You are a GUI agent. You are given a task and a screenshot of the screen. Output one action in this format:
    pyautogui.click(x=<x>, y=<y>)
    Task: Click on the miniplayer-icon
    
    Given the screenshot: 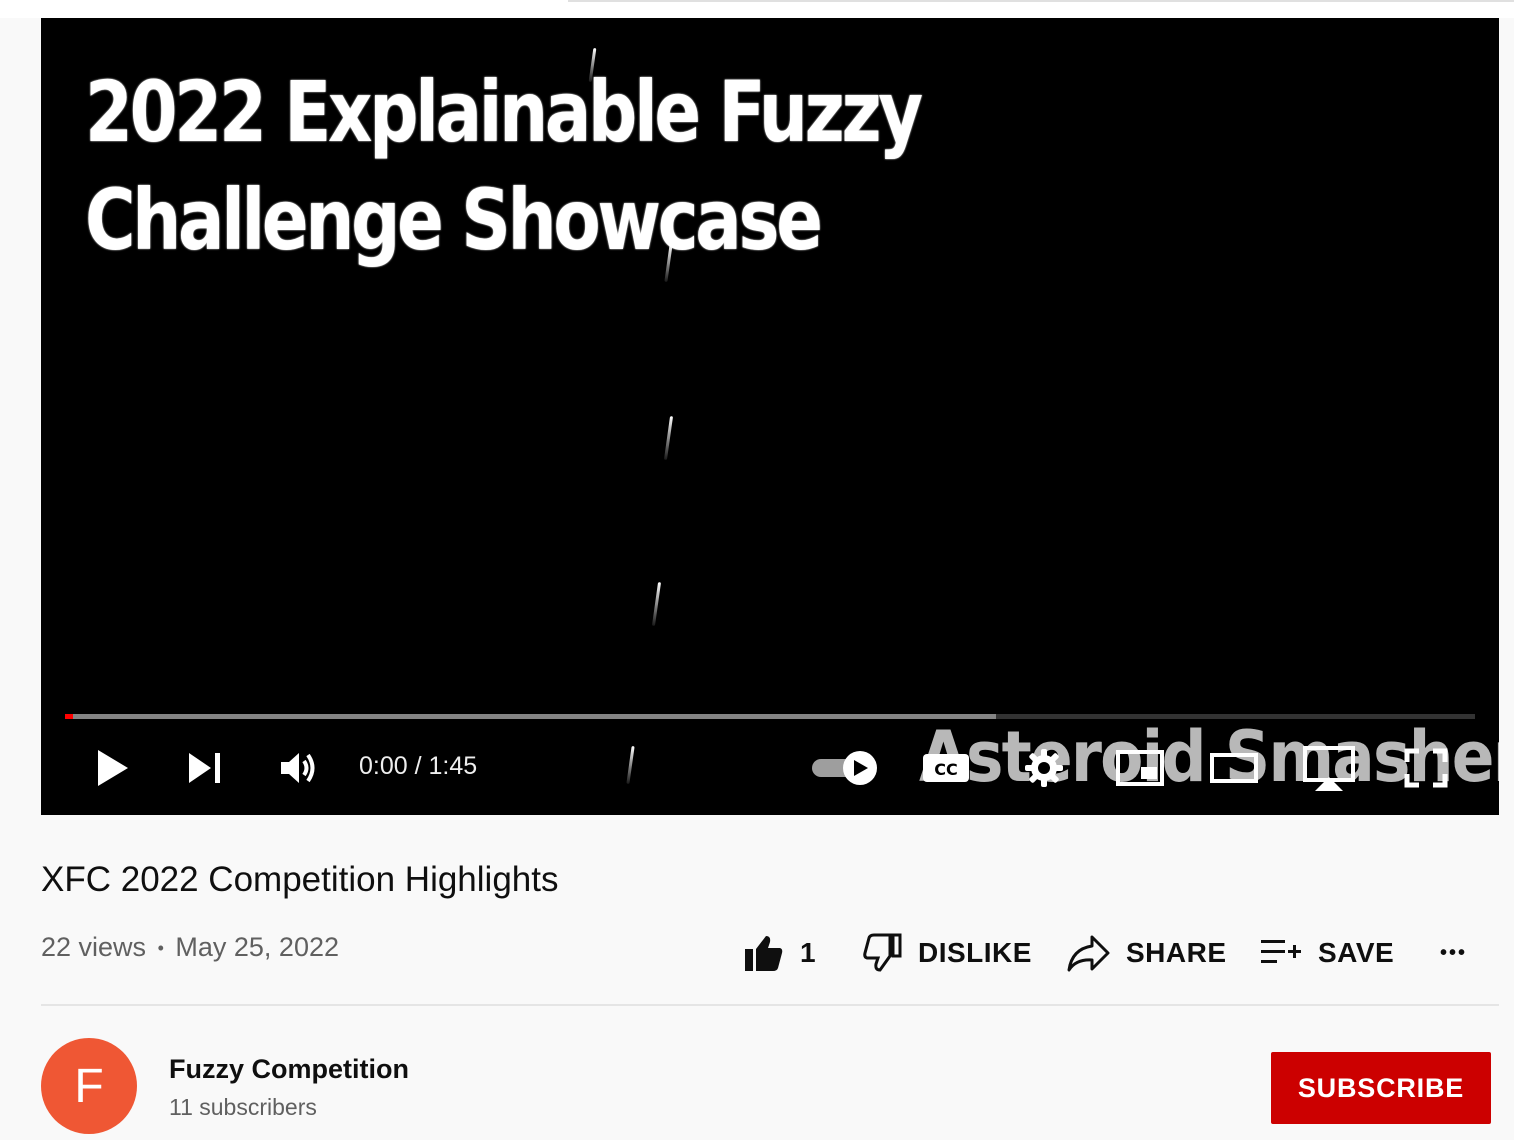 What is the action you would take?
    pyautogui.click(x=1140, y=768)
    